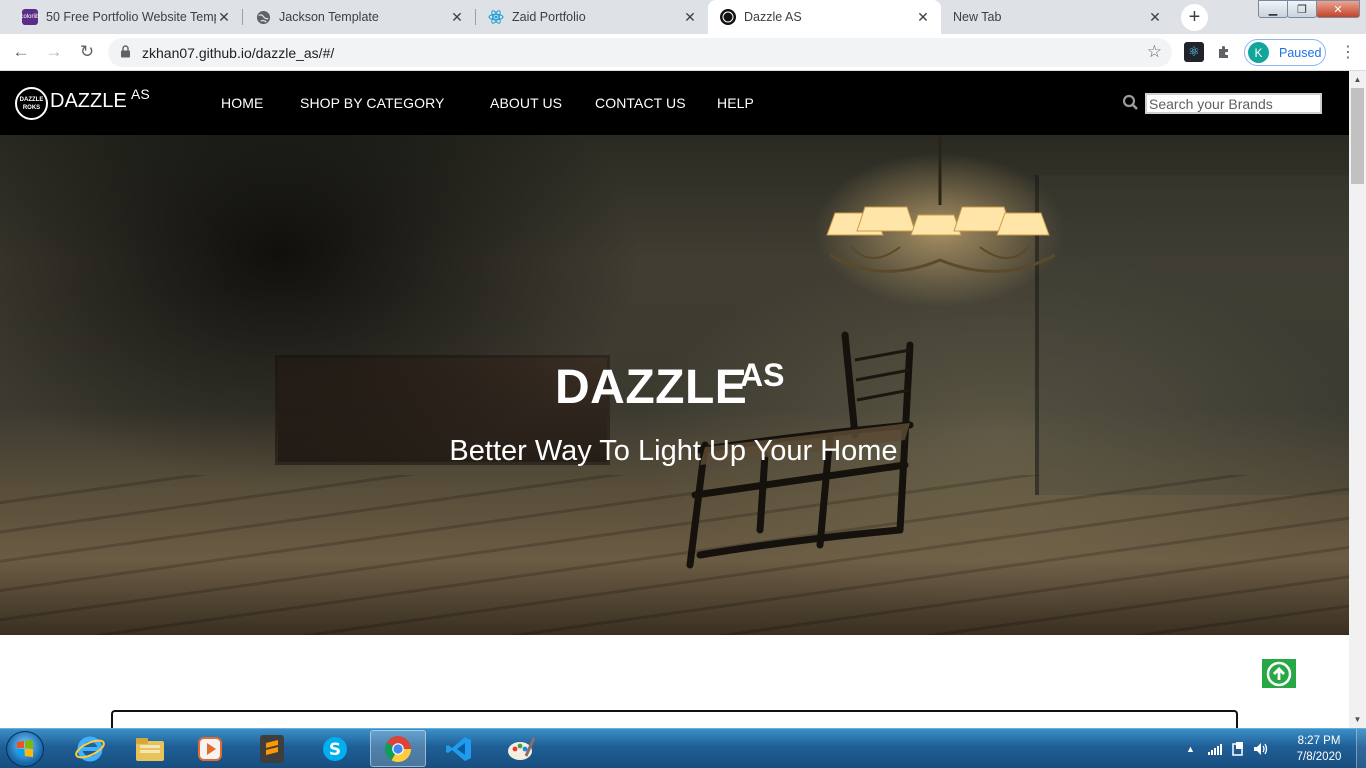  Describe the element at coordinates (131, 17) in the screenshot. I see `tab-title: 50 Free Portfolio Website Templ` at that location.